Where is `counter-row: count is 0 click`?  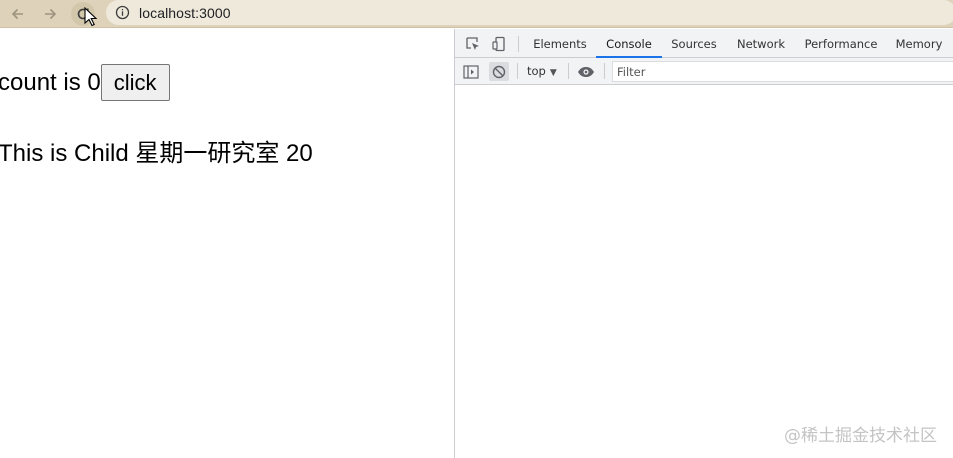 counter-row: count is 0 click is located at coordinates (85, 82).